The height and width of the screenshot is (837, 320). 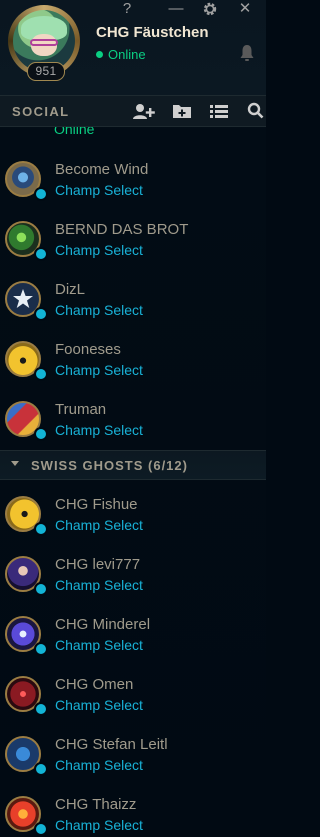 I want to click on friend-row: CHG Minderel Champ Select, so click(x=133, y=639).